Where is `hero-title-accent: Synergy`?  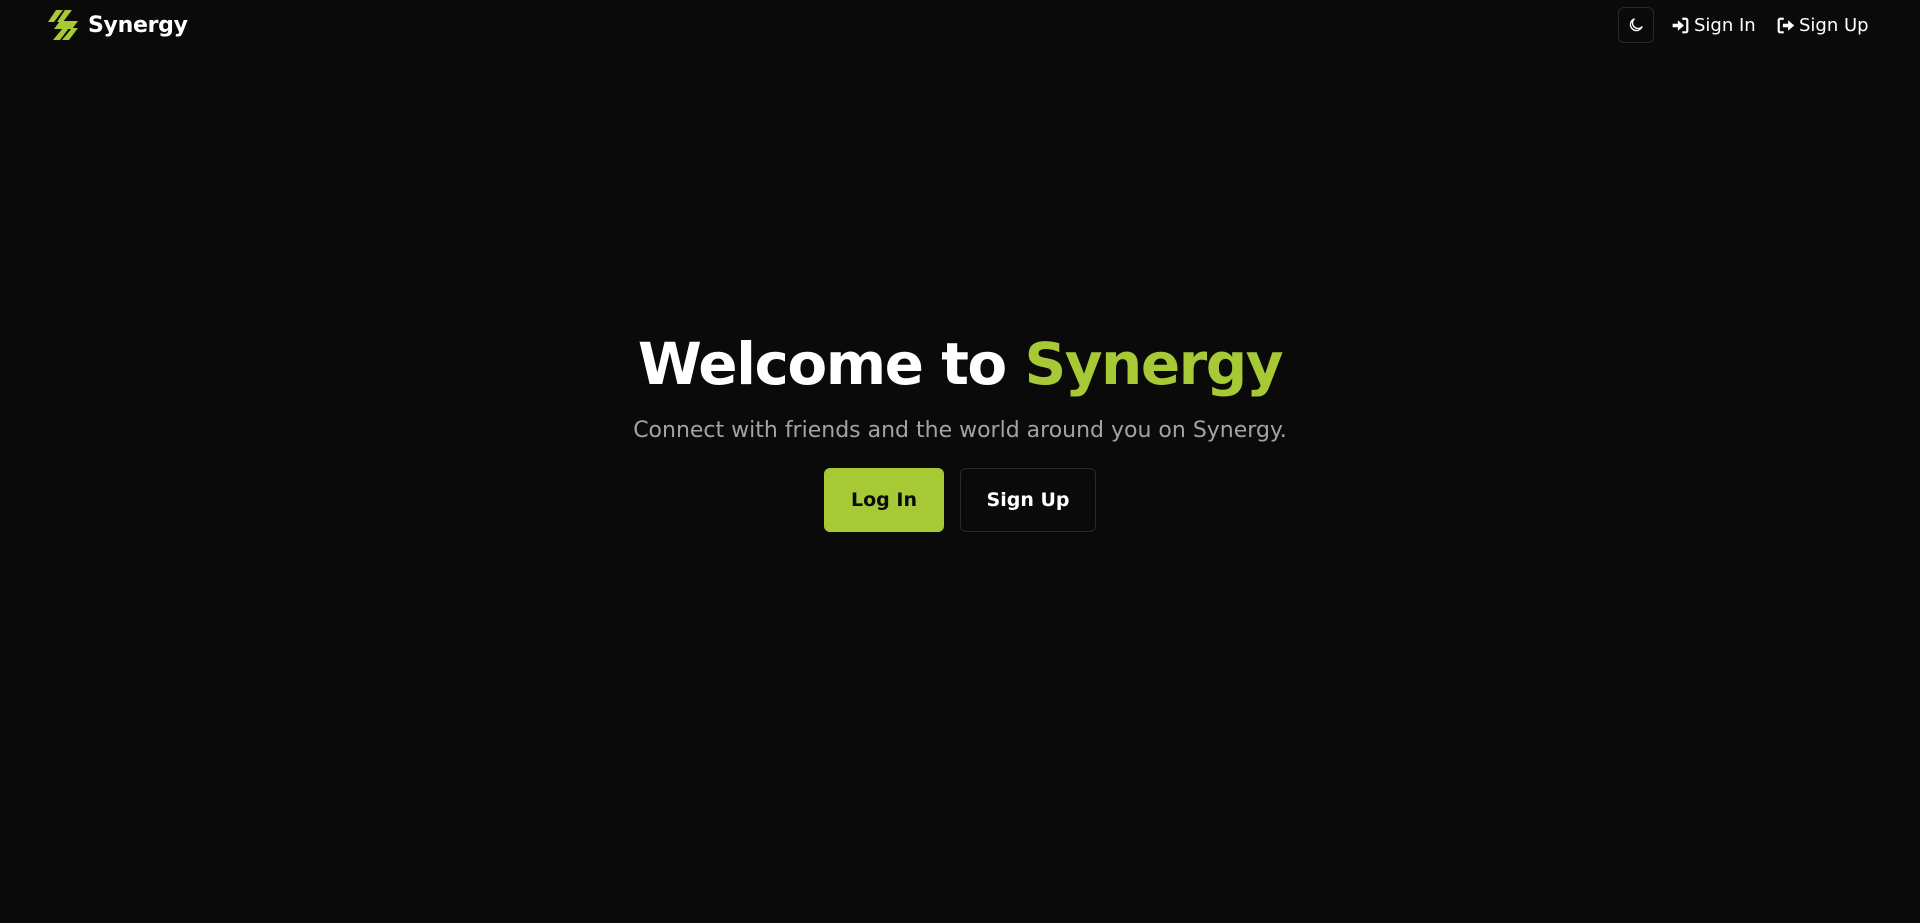
hero-title-accent: Synergy is located at coordinates (1153, 364).